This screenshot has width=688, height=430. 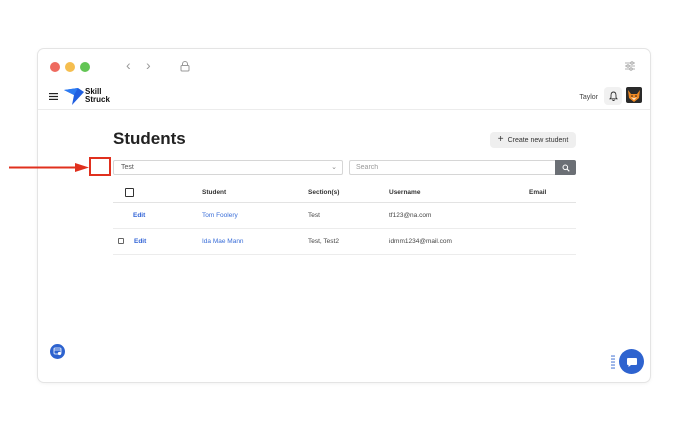 What do you see at coordinates (630, 66) in the screenshot?
I see `sliders-icon` at bounding box center [630, 66].